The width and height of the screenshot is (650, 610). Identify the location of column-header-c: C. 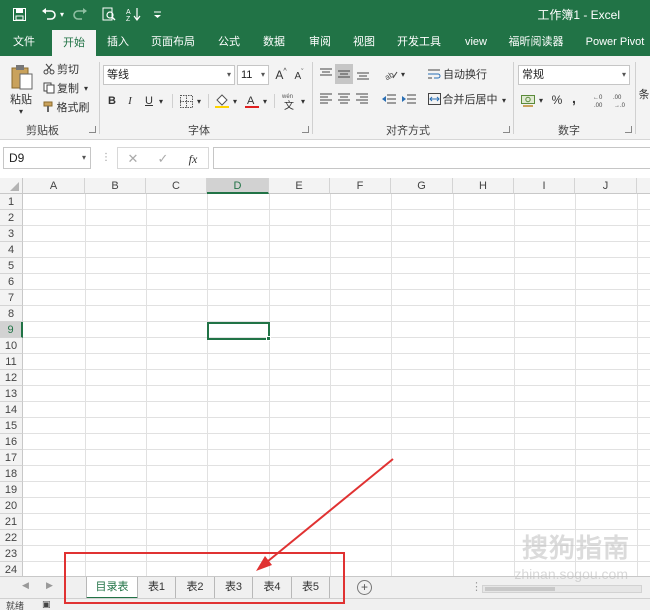
(176, 186).